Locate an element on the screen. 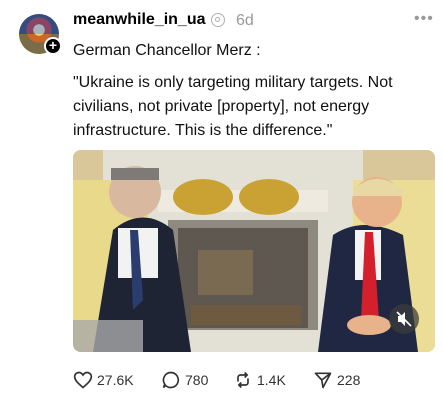 This screenshot has height=406, width=443. comment-button: 780 is located at coordinates (184, 380).